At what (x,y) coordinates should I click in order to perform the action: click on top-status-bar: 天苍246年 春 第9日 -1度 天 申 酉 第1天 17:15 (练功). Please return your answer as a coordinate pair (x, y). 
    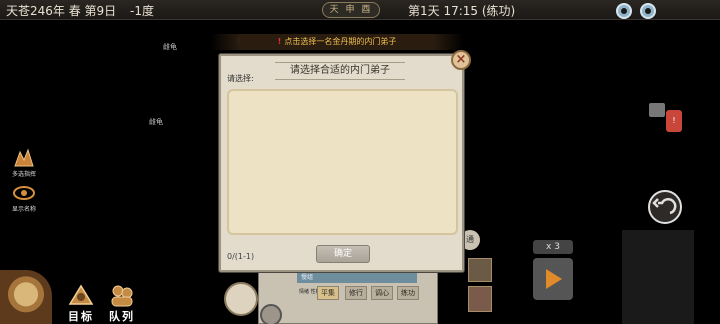
    Looking at the image, I should click on (360, 10).